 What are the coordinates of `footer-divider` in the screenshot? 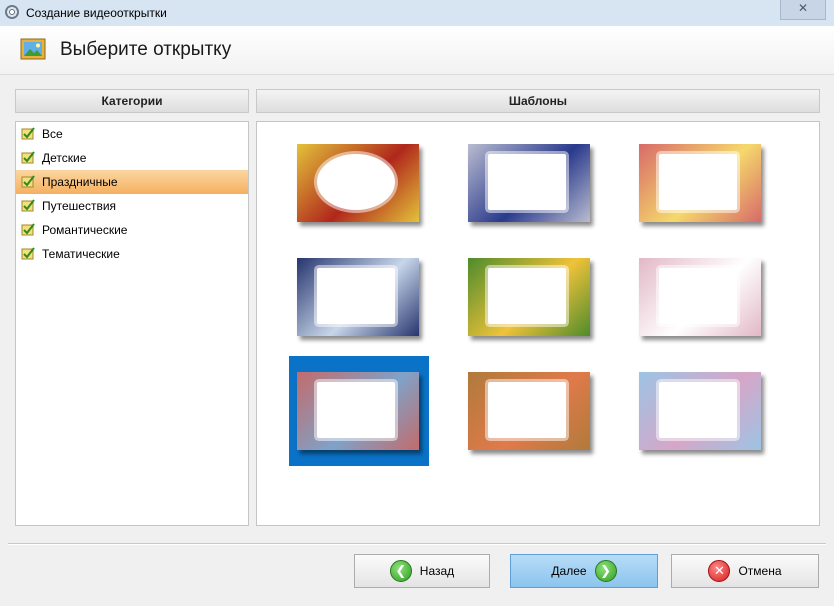 It's located at (417, 544).